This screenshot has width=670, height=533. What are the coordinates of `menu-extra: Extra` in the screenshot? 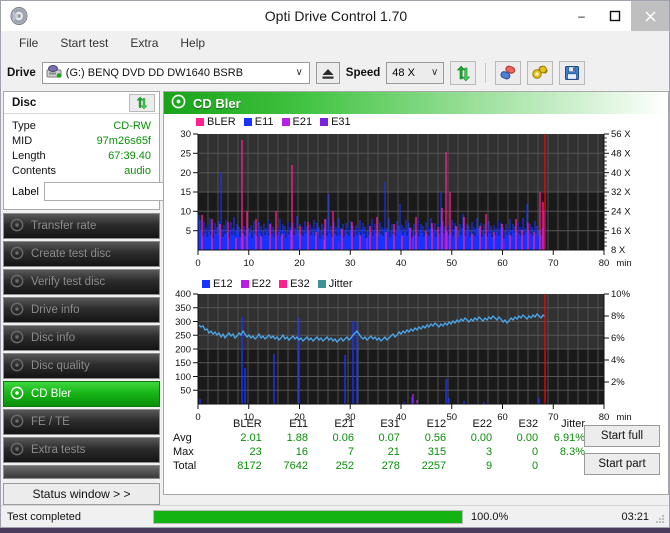 It's located at (144, 43).